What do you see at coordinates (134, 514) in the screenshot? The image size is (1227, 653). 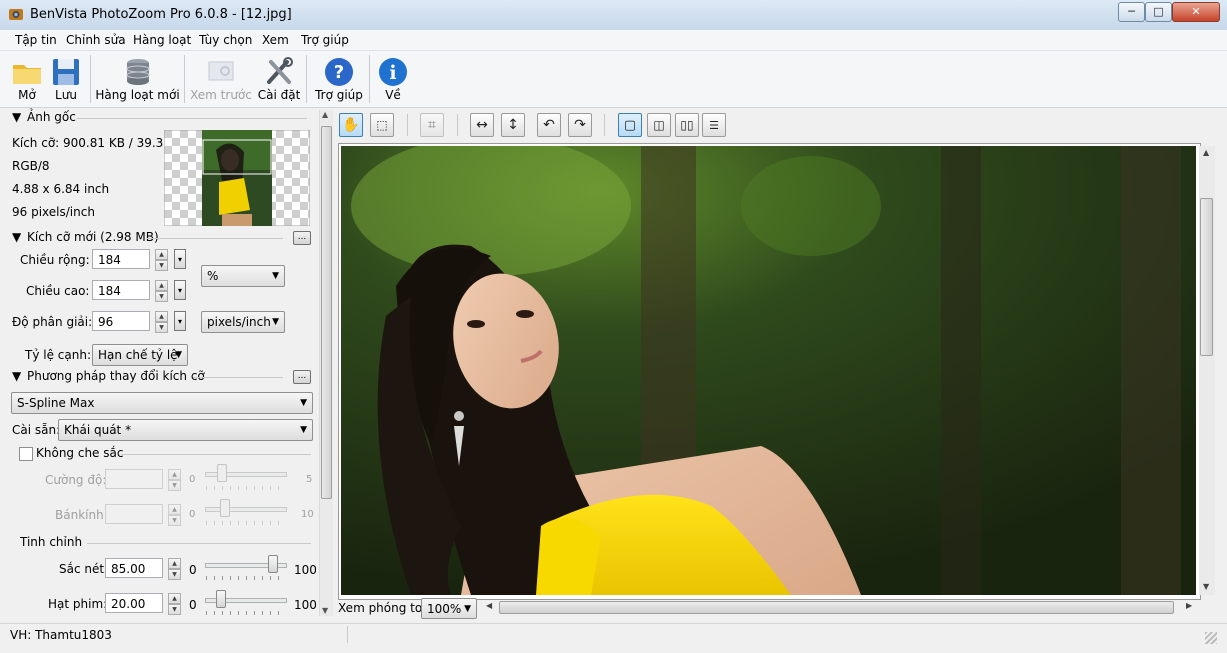 I see `radius-input` at bounding box center [134, 514].